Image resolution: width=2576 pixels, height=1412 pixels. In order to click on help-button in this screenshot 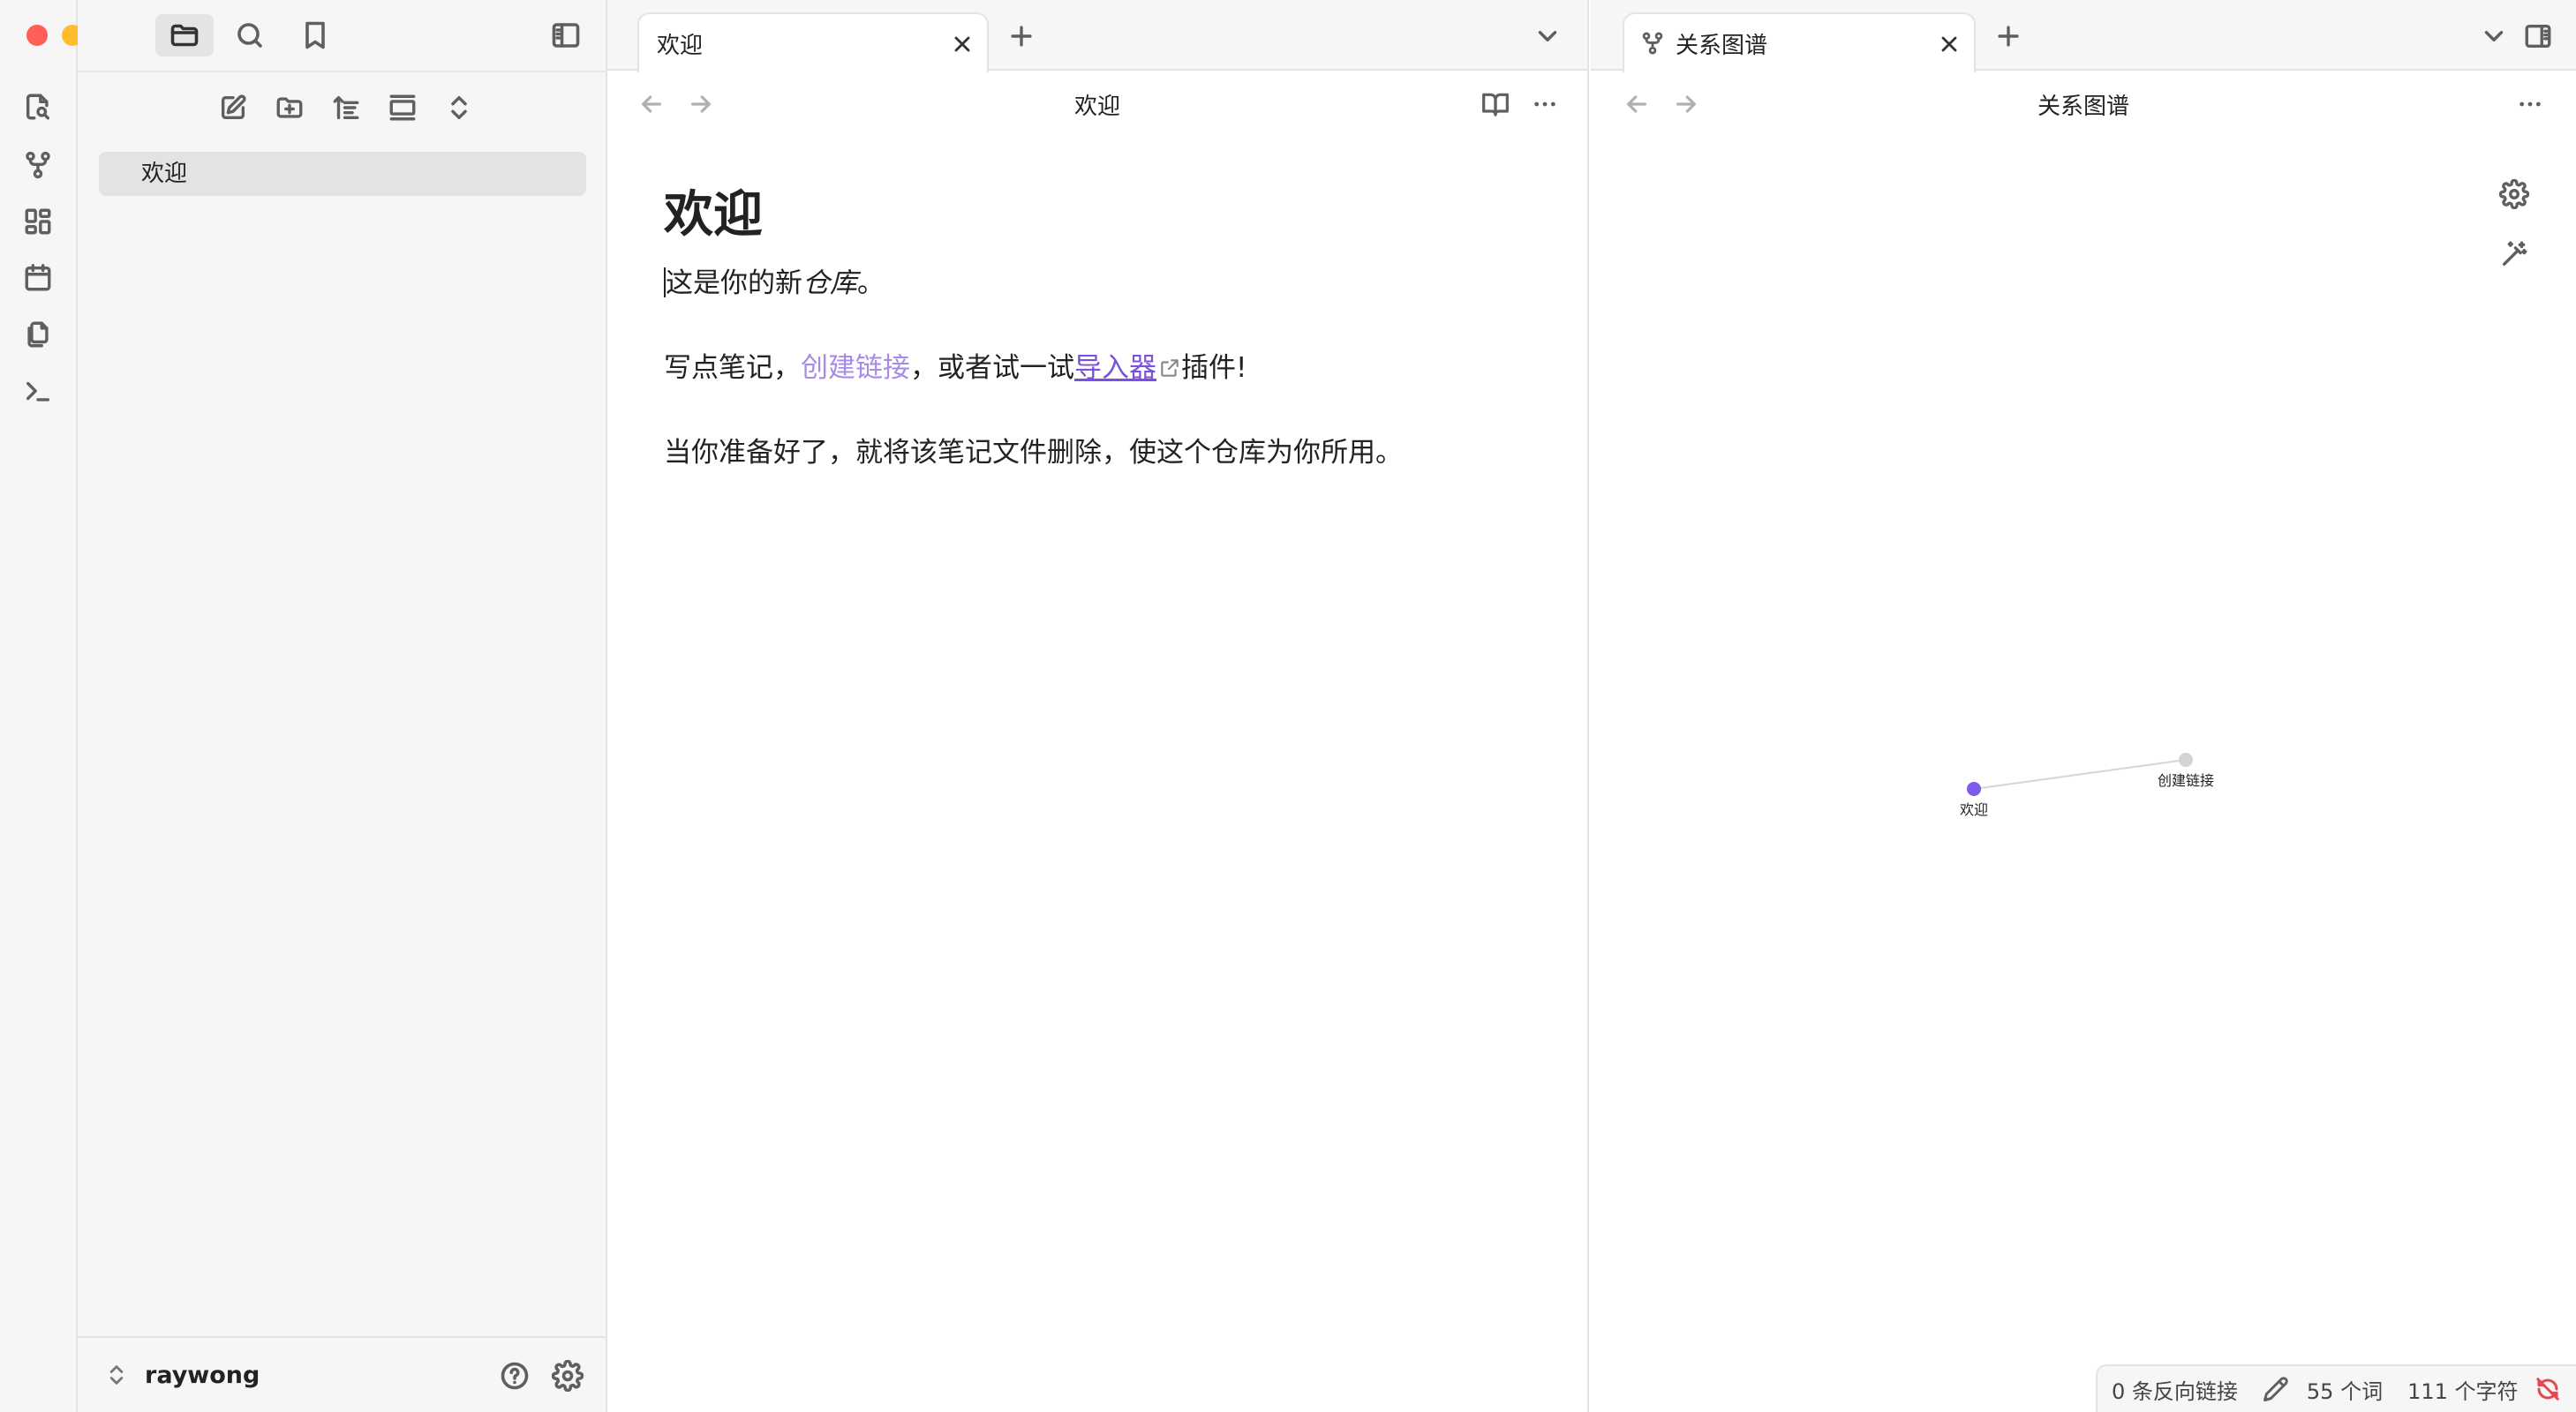, I will do `click(515, 1375)`.